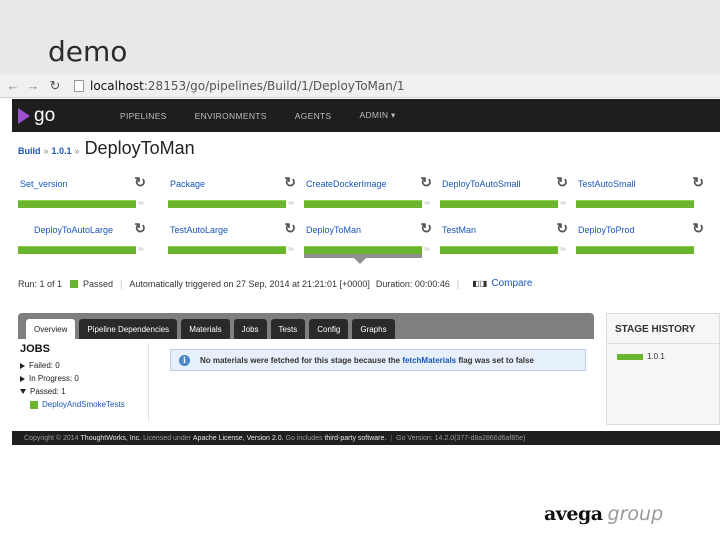 Image resolution: width=720 pixels, height=540 pixels. I want to click on jobs-passed: Passed: 1, so click(86, 391).